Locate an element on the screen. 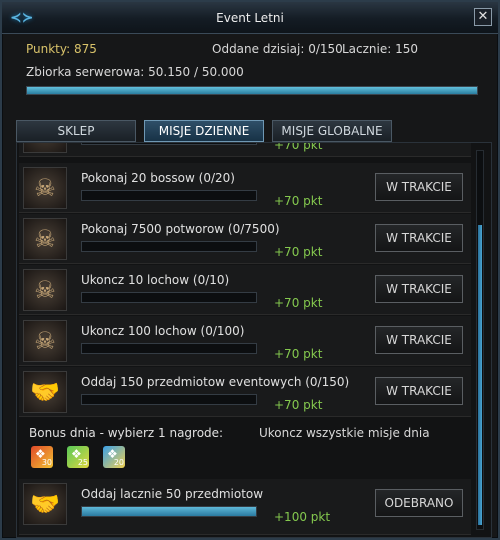  given-today-label: Oddane dzisiaj: 0/150 is located at coordinates (277, 49).